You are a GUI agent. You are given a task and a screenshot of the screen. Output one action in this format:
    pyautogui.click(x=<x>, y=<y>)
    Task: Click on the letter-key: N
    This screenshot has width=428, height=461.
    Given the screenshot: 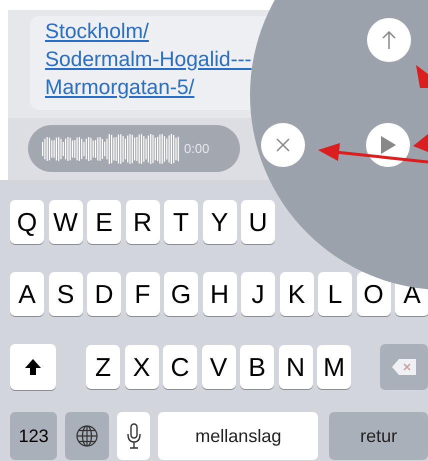 What is the action you would take?
    pyautogui.click(x=295, y=367)
    